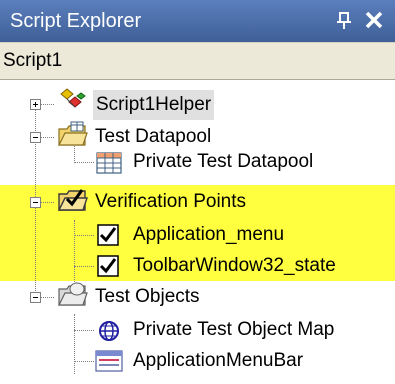  I want to click on collapse-test-datapool, so click(35, 137).